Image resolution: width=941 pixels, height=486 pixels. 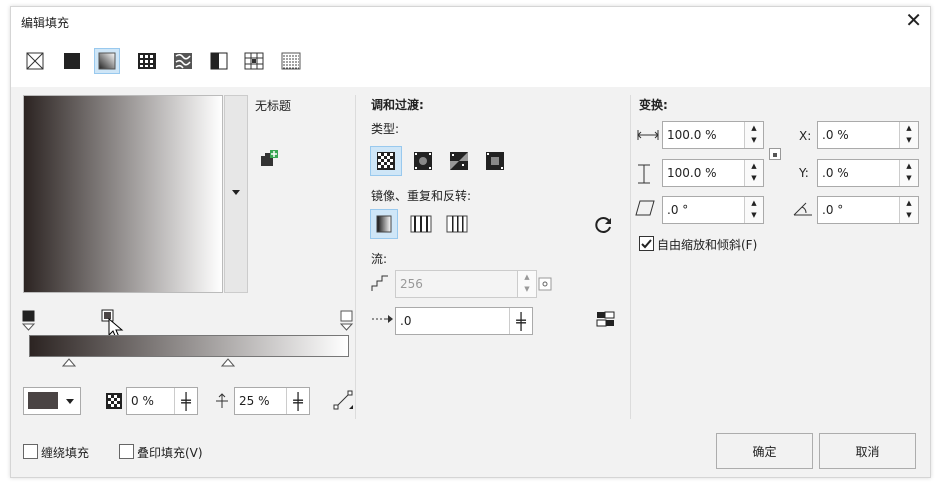 I want to click on close-icon: ✕, so click(x=913, y=20).